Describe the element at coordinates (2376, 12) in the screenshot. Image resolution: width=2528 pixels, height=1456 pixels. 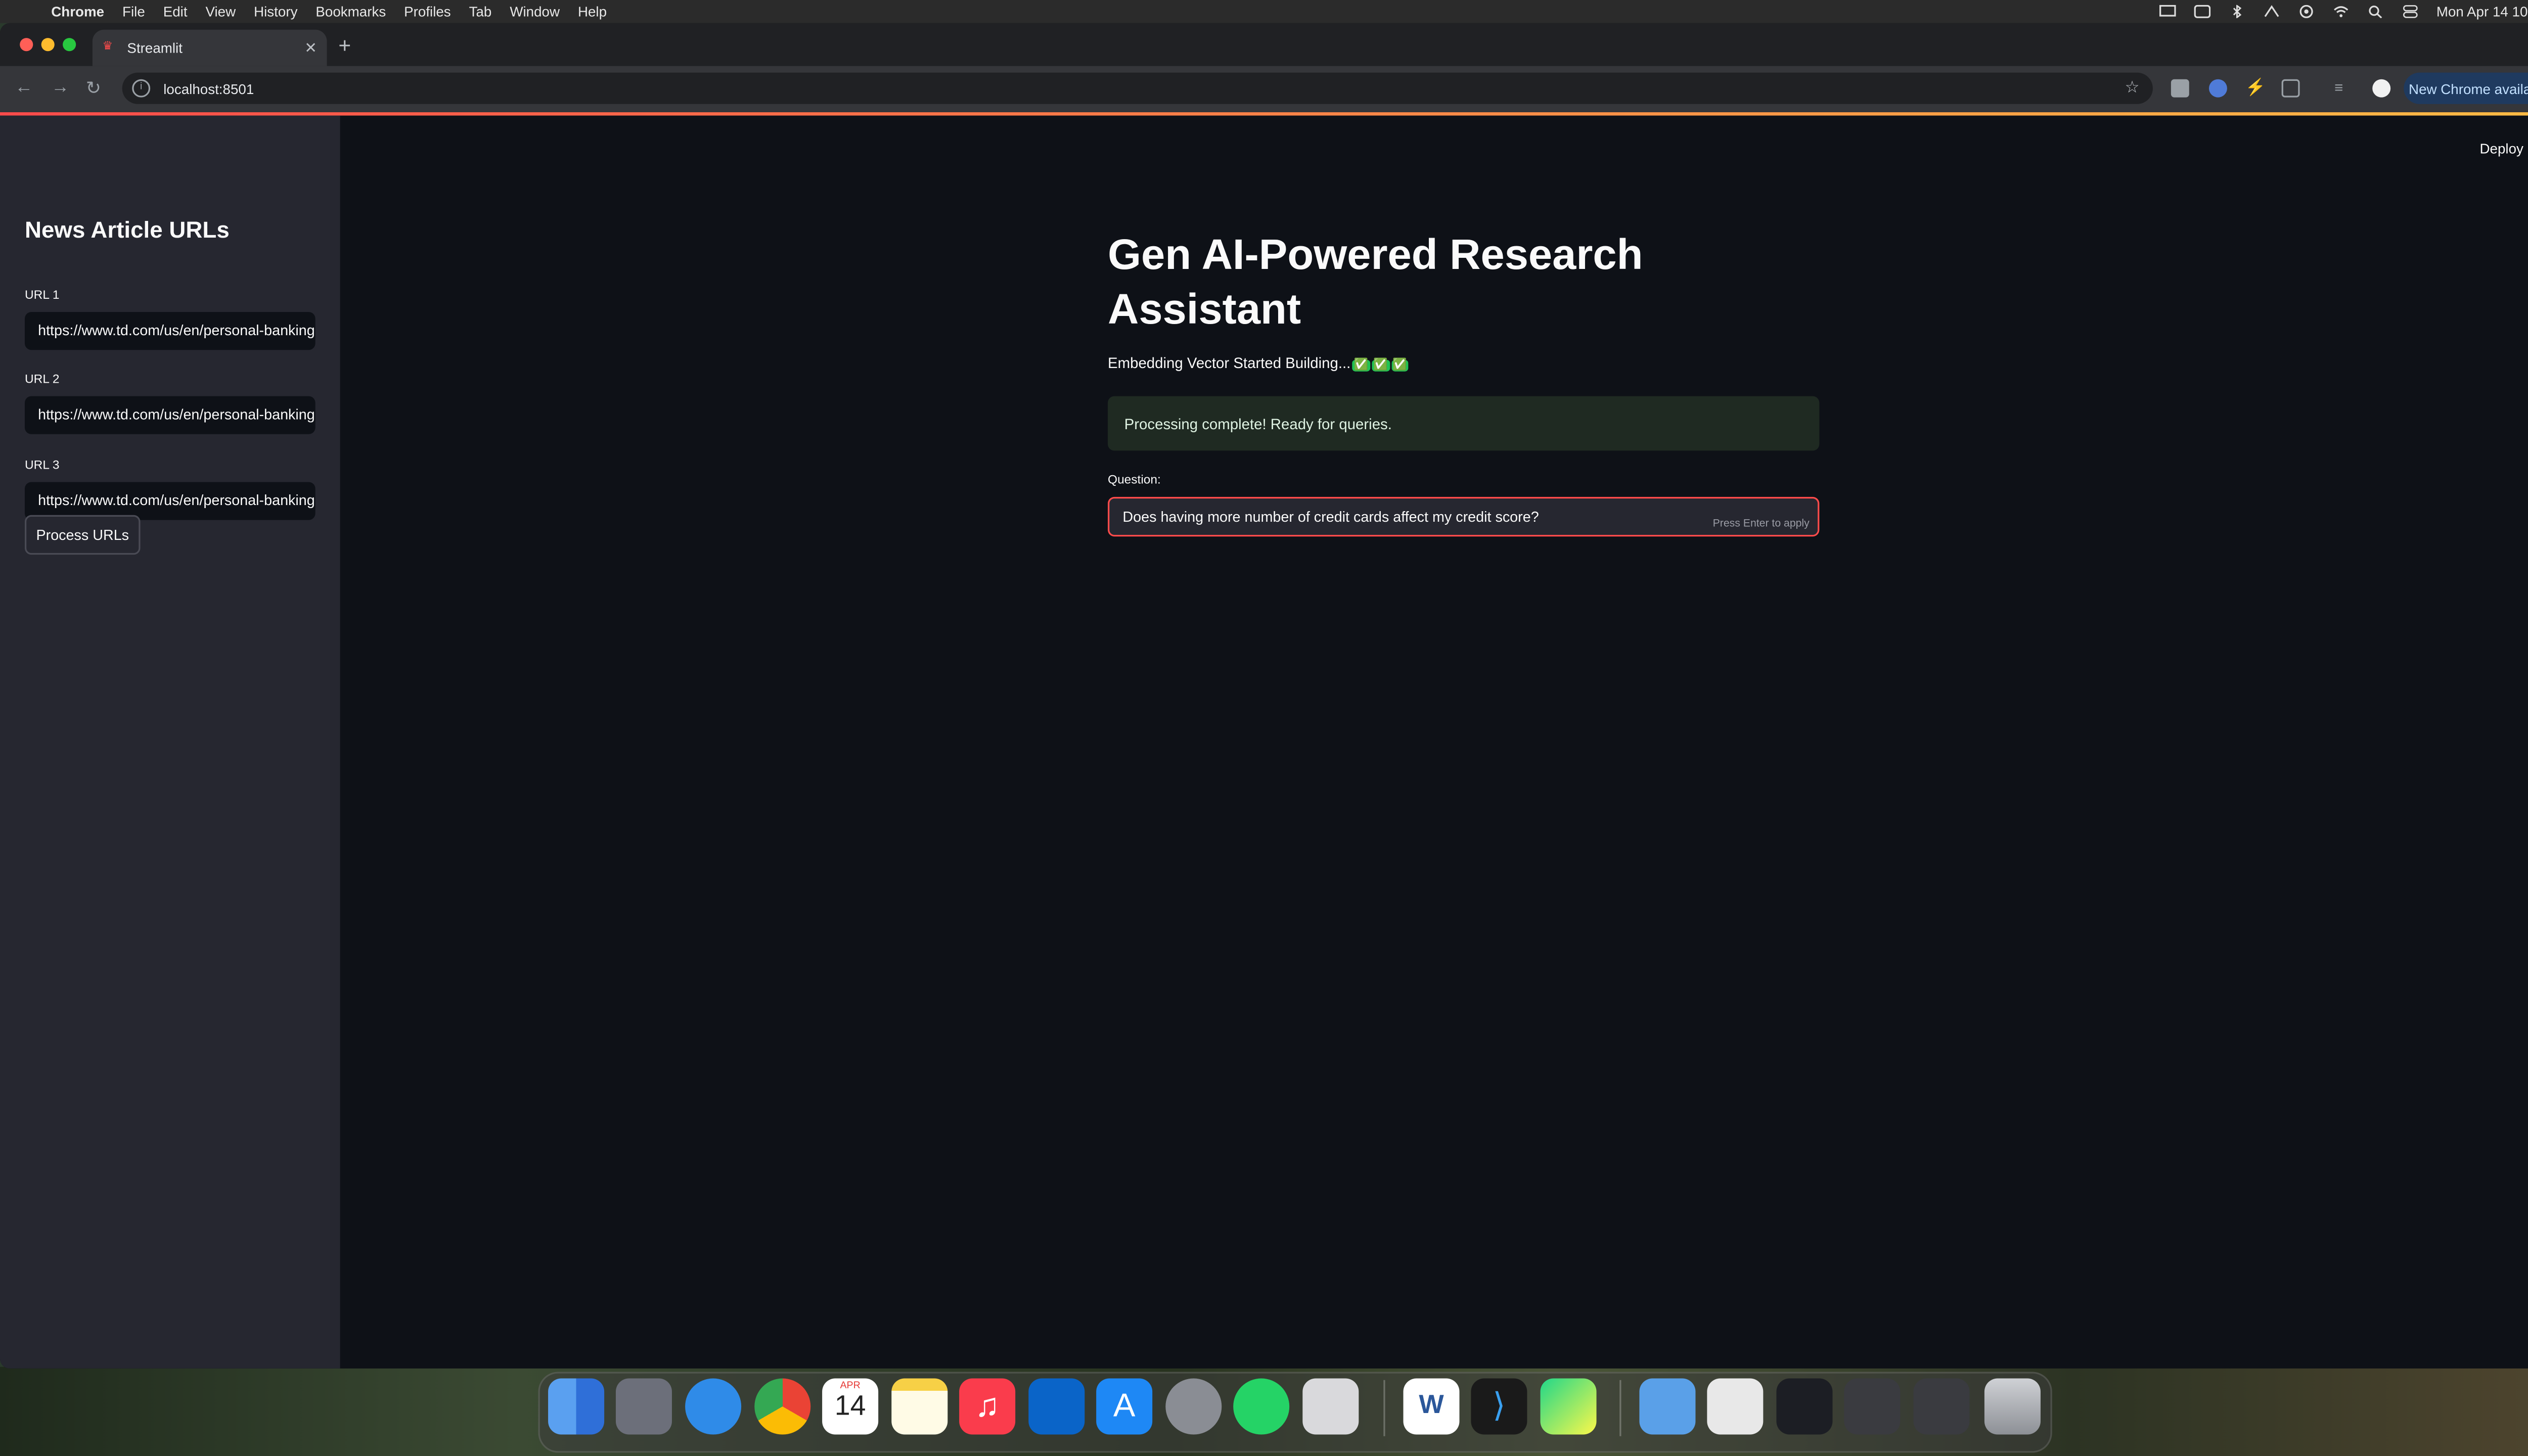
I see `spotlight-search-icon` at that location.